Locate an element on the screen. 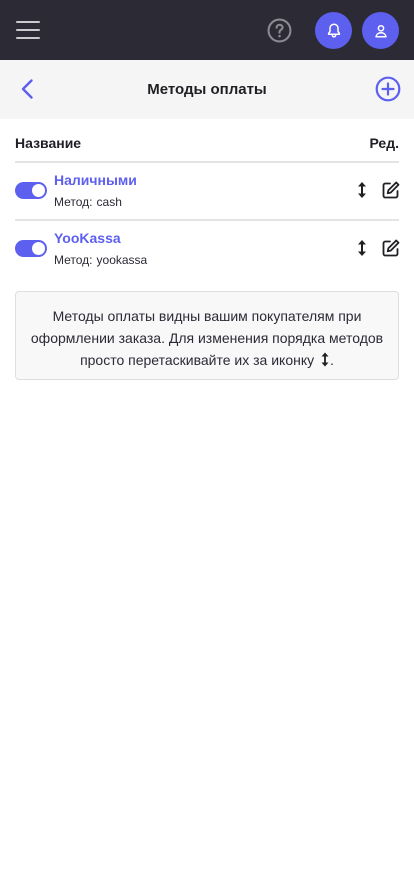 Image resolution: width=414 pixels, height=896 pixels. plus-circle-icon is located at coordinates (388, 89).